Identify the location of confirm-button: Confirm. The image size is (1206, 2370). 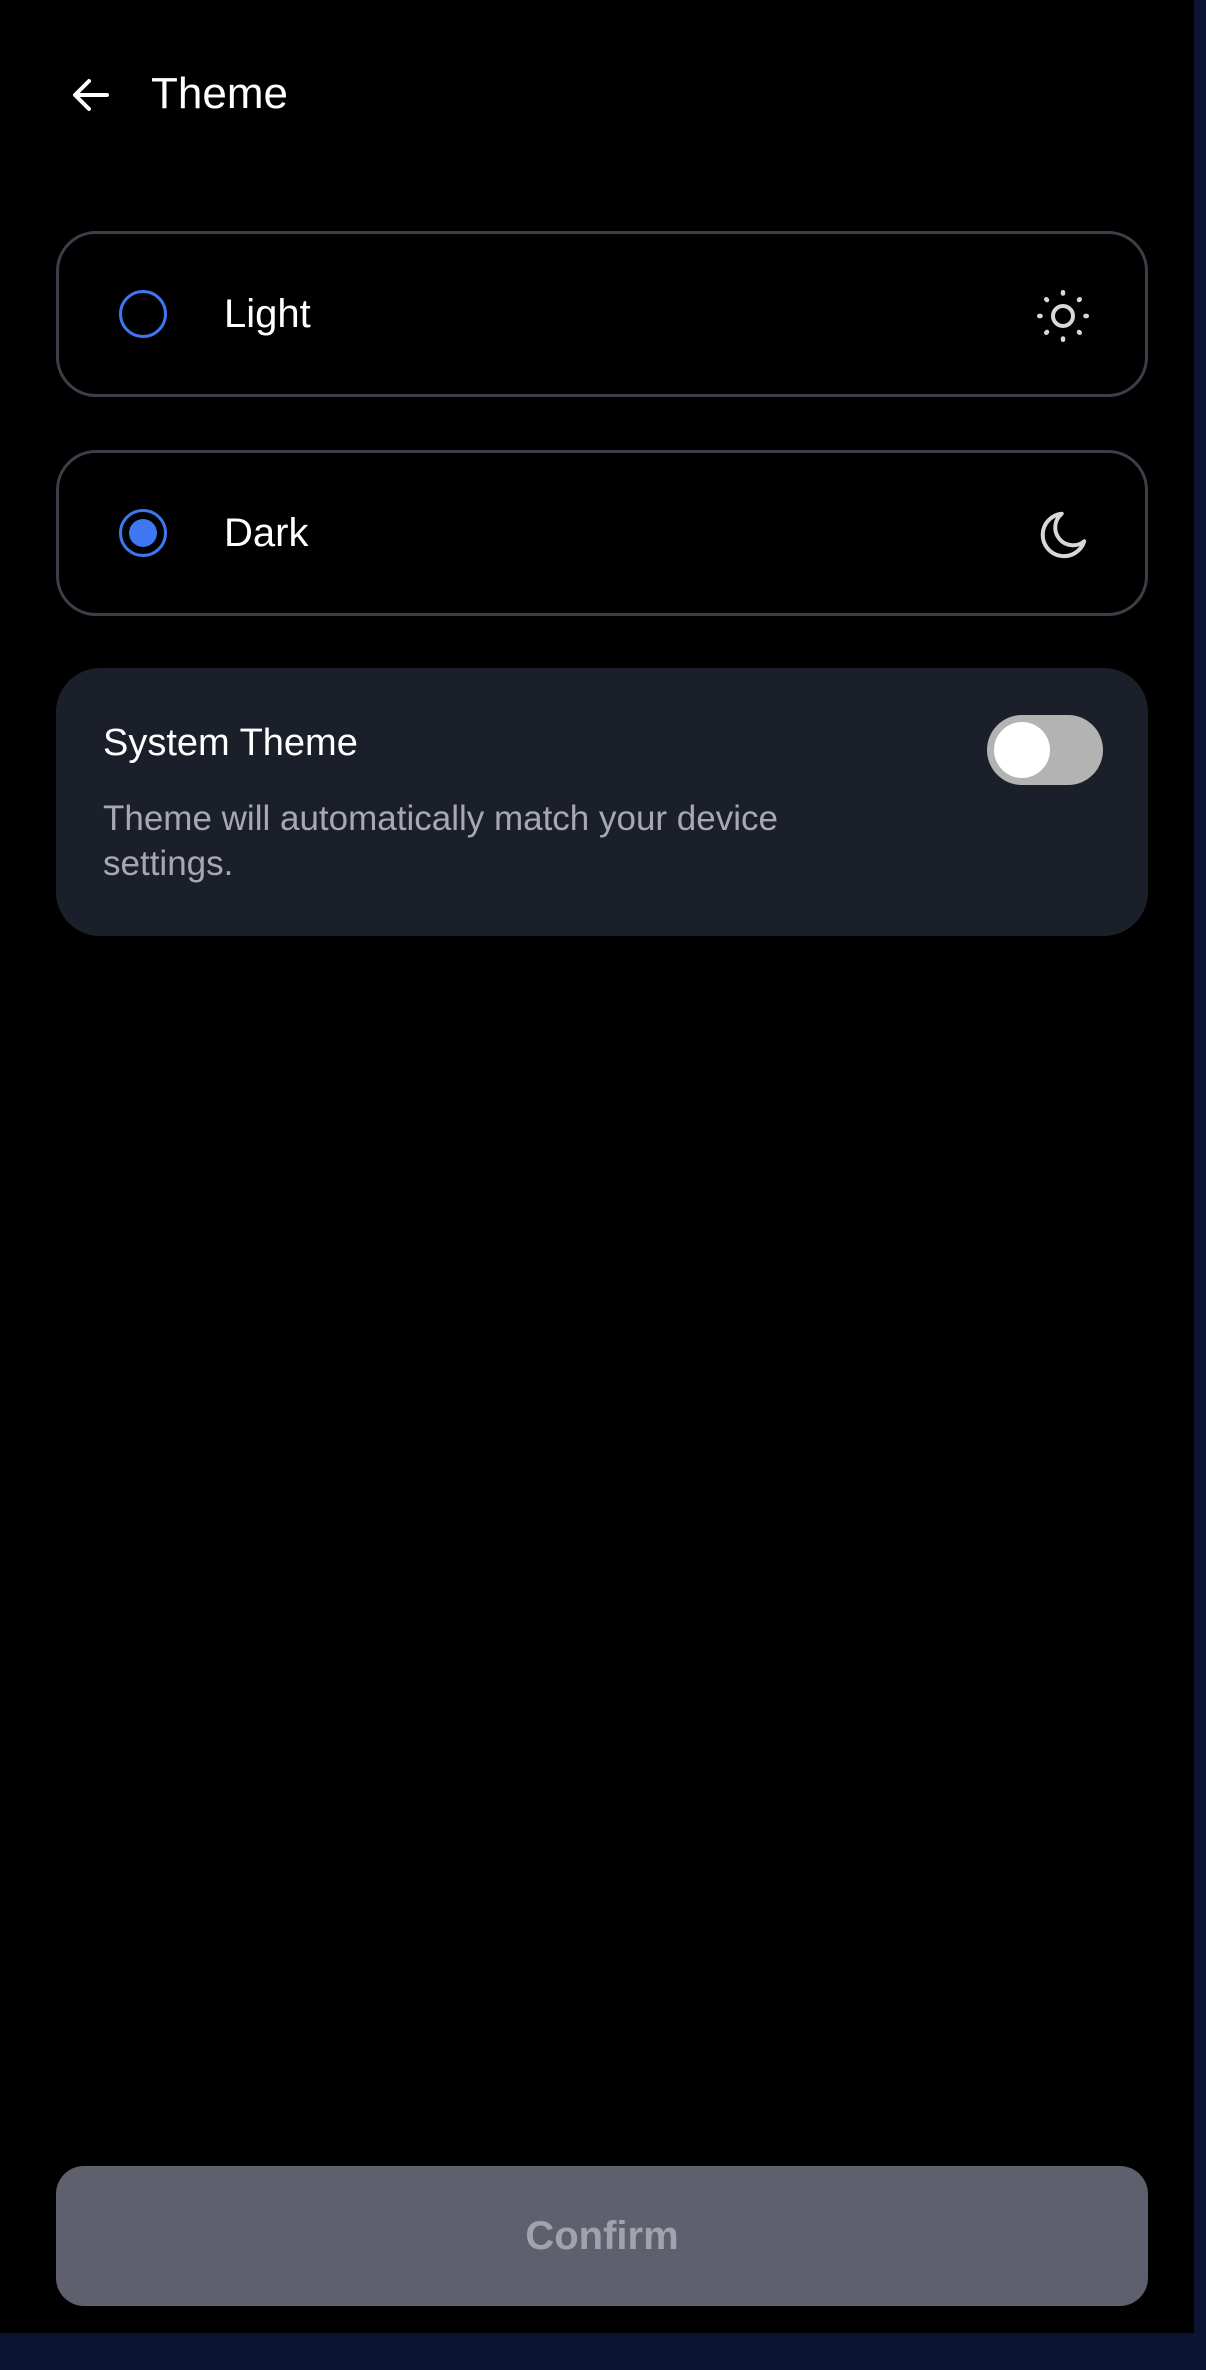
(602, 2236).